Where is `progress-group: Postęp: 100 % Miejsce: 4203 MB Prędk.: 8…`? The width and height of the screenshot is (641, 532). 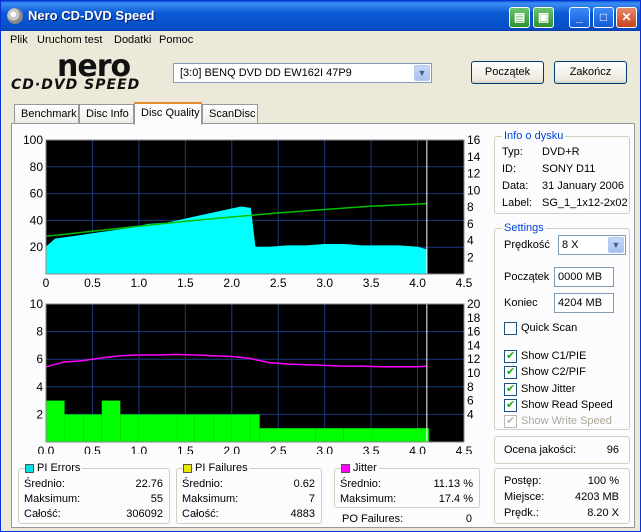 progress-group: Postęp: 100 % Miejsce: 4203 MB Prędk.: 8… is located at coordinates (562, 496).